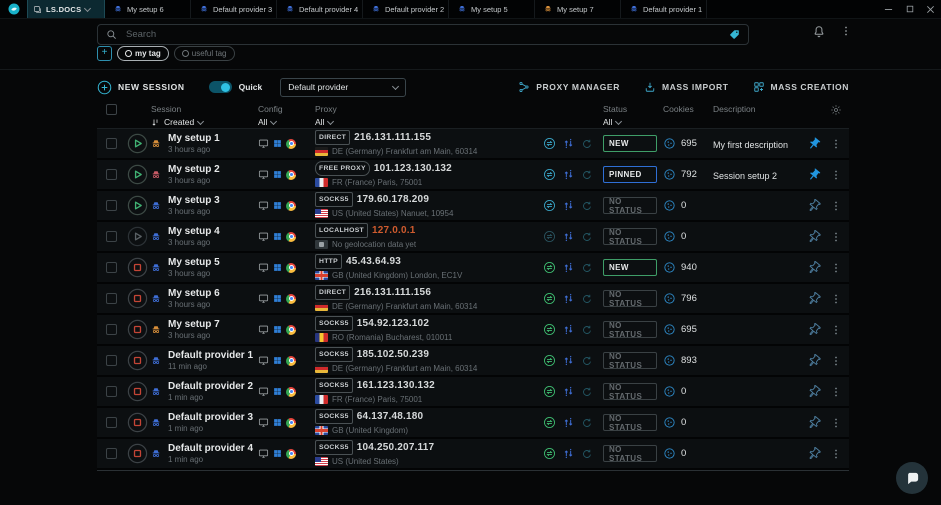 The width and height of the screenshot is (941, 505). What do you see at coordinates (888, 9) in the screenshot?
I see `minimize-button` at bounding box center [888, 9].